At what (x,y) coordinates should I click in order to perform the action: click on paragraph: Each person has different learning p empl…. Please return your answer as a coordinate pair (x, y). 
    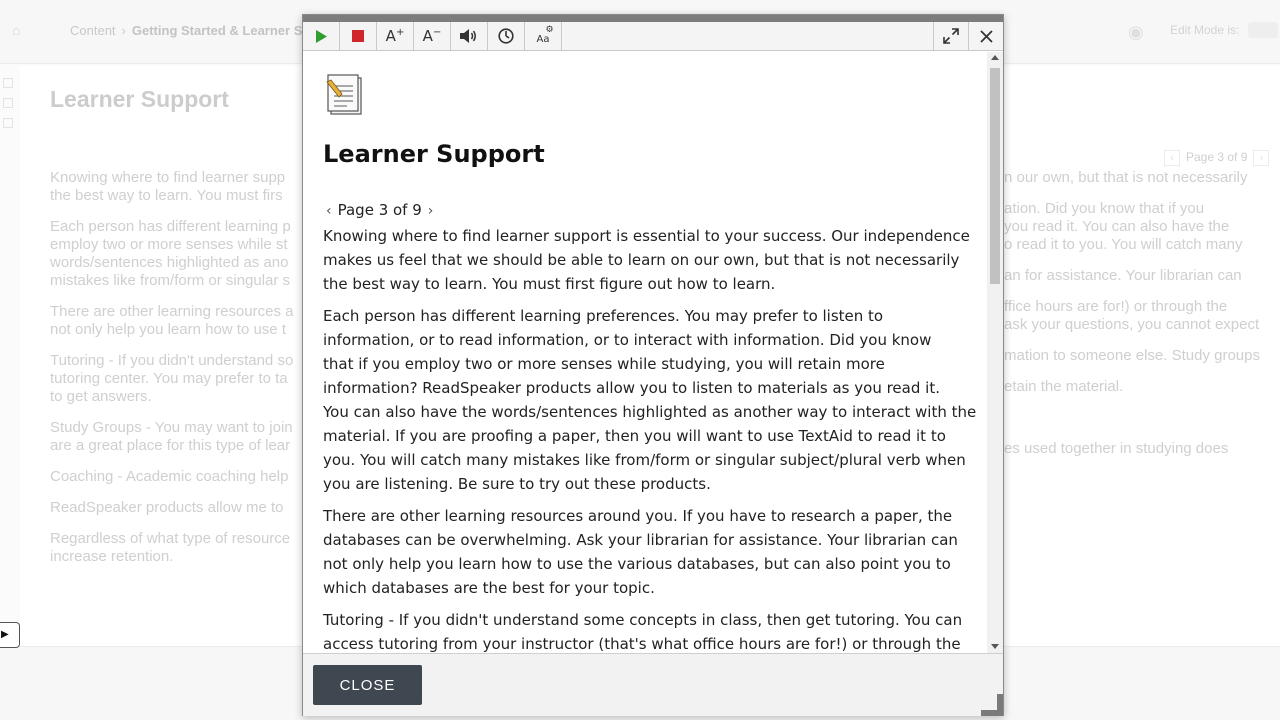
    Looking at the image, I should click on (176, 254).